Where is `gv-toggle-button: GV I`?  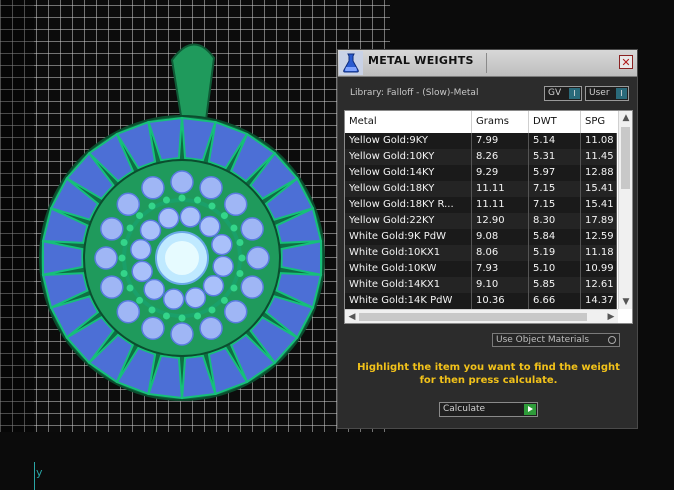 gv-toggle-button: GV I is located at coordinates (563, 93).